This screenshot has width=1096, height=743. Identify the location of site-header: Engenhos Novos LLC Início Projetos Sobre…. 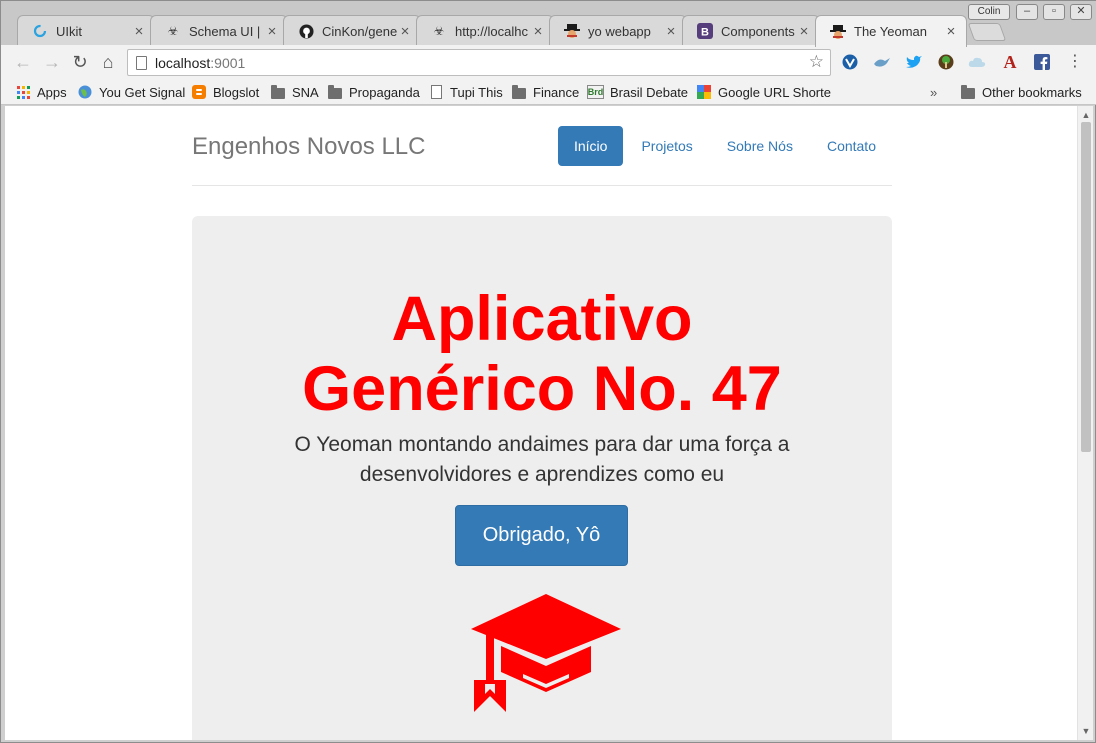
(542, 146).